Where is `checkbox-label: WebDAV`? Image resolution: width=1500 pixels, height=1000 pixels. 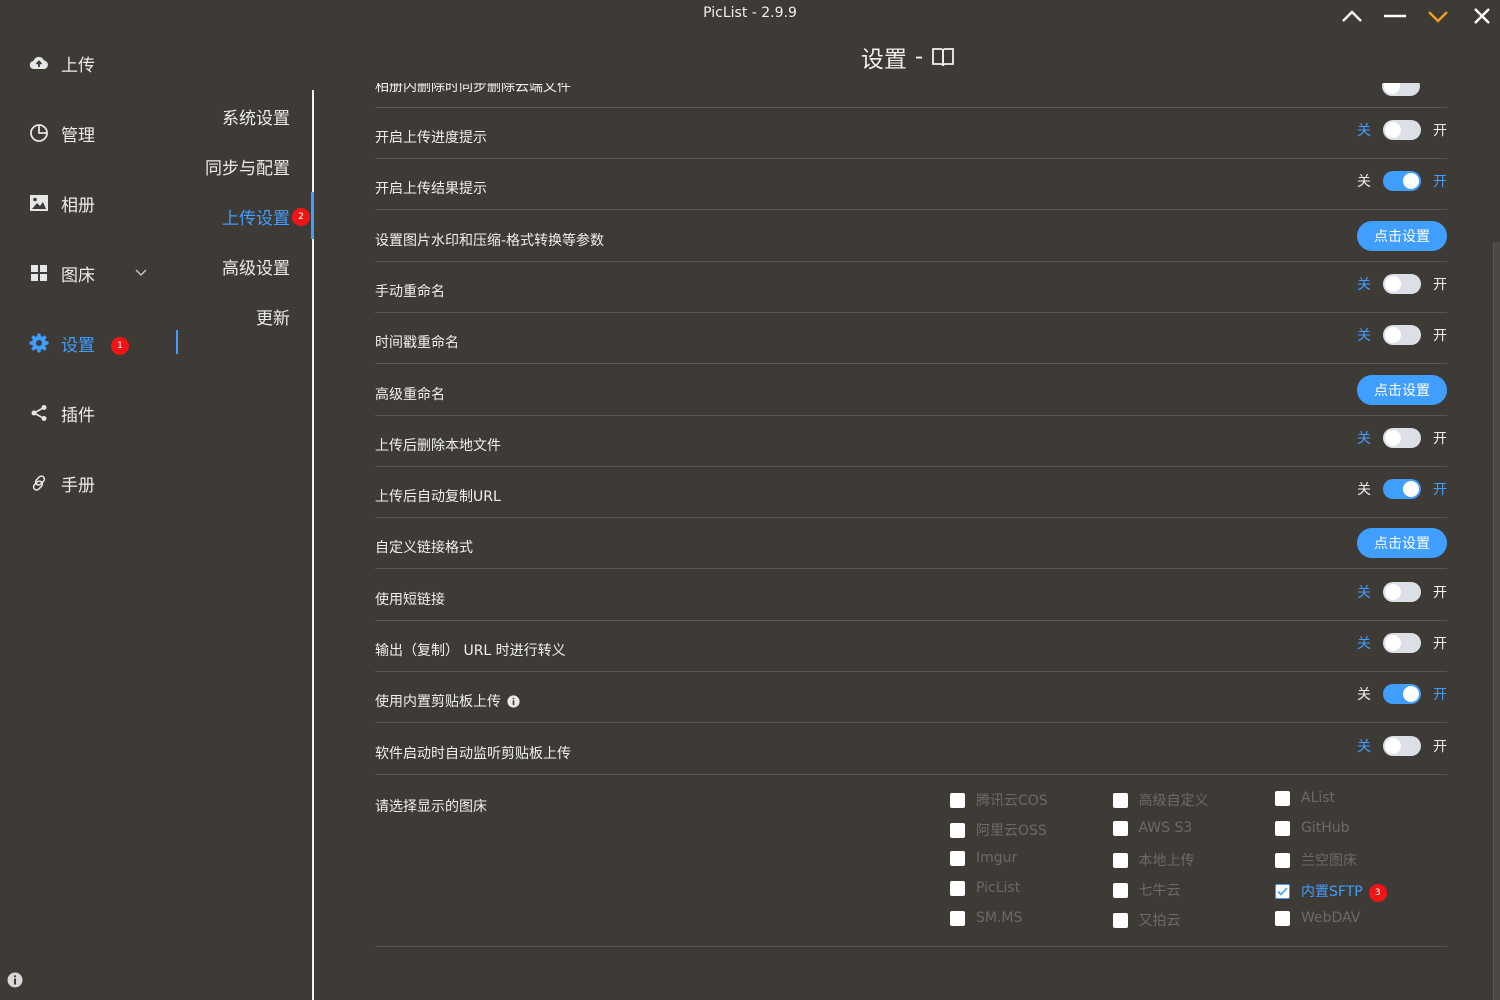 checkbox-label: WebDAV is located at coordinates (1331, 918).